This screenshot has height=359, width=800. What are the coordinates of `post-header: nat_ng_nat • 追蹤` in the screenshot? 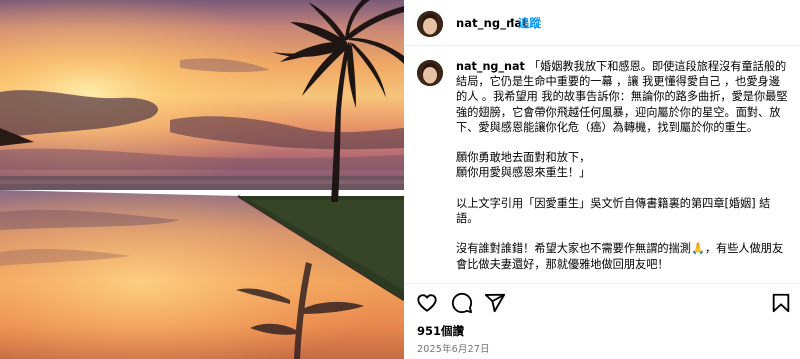 It's located at (602, 23).